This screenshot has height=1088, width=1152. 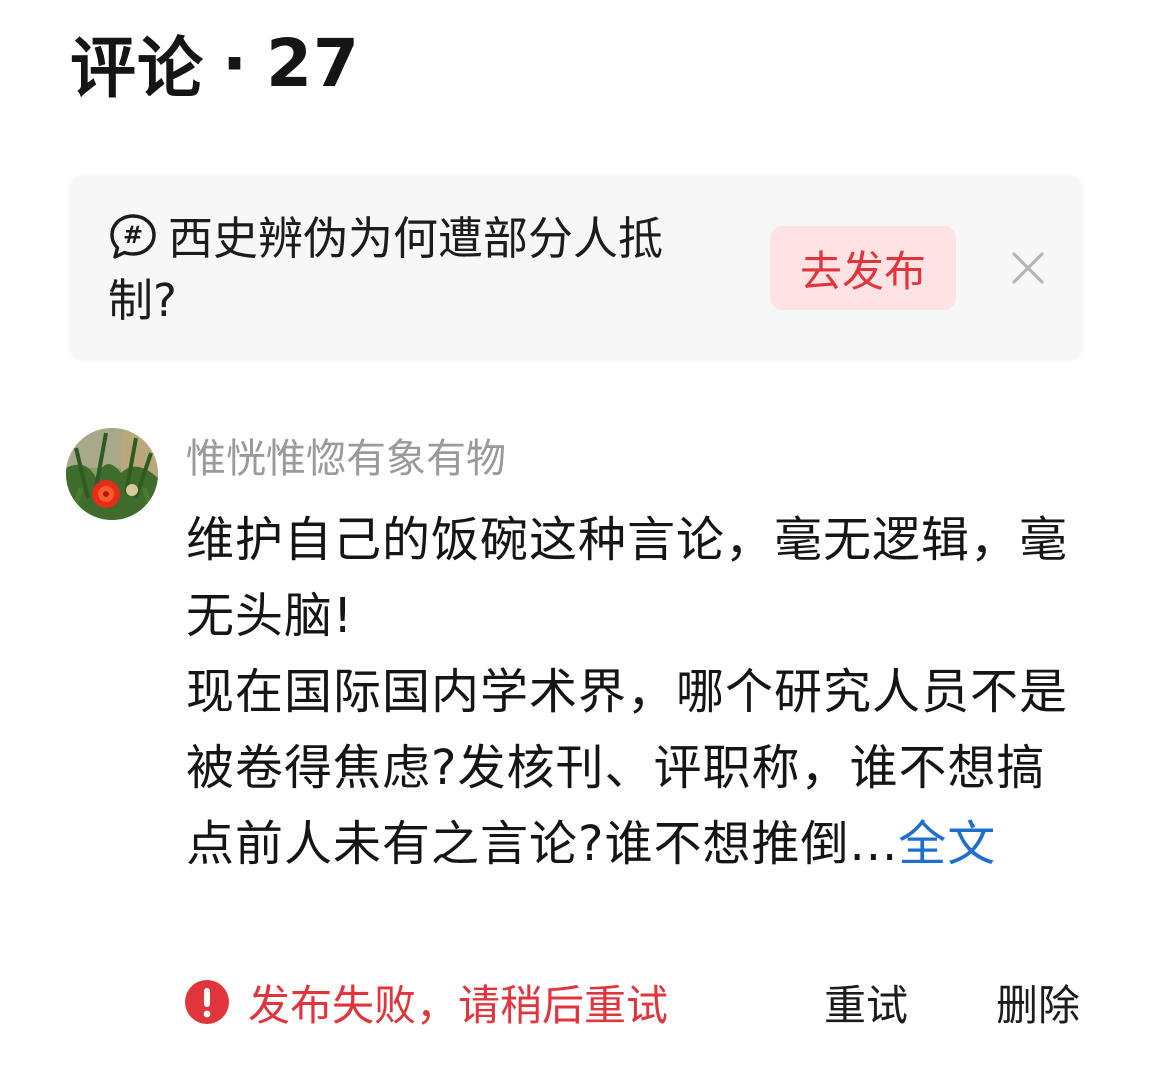 I want to click on close-icon, so click(x=1028, y=268).